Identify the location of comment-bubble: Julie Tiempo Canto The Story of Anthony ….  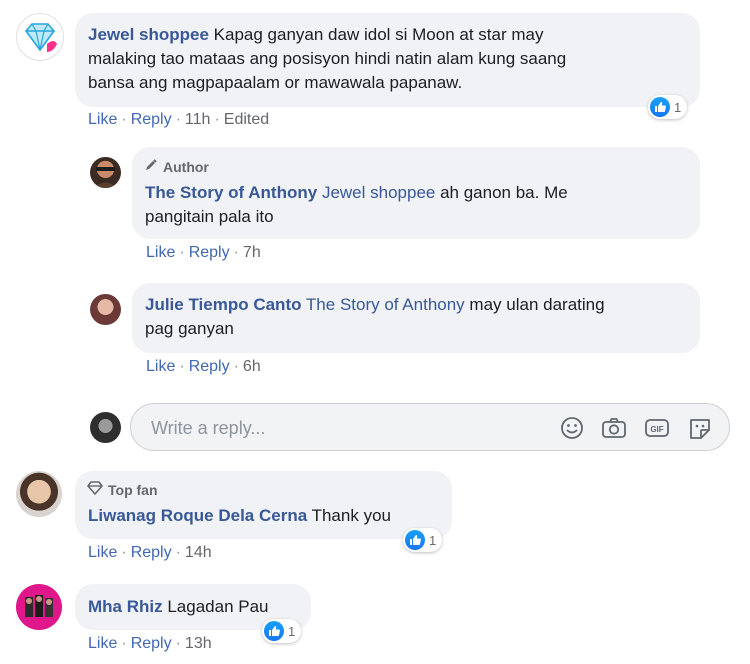
(416, 318).